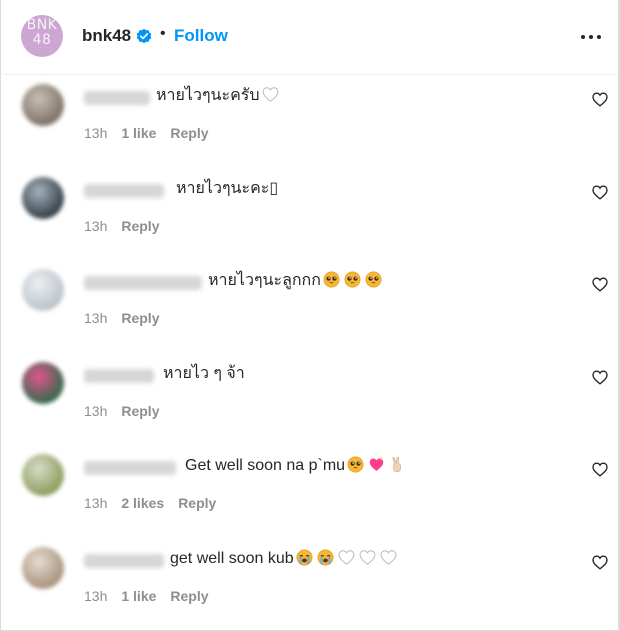 Image resolution: width=620 pixels, height=631 pixels. I want to click on logo-text: BNK 48, so click(42, 32).